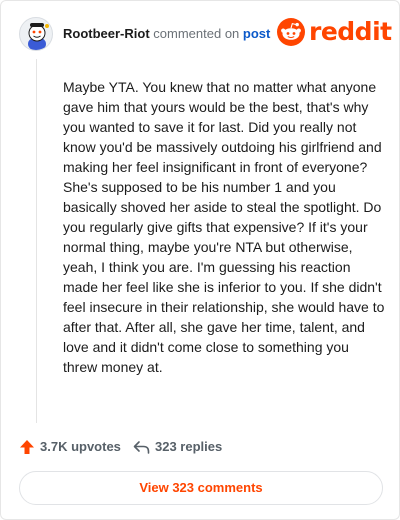 This screenshot has width=400, height=520. What do you see at coordinates (106, 33) in the screenshot?
I see `author-link: Rootbeer-Riot` at bounding box center [106, 33].